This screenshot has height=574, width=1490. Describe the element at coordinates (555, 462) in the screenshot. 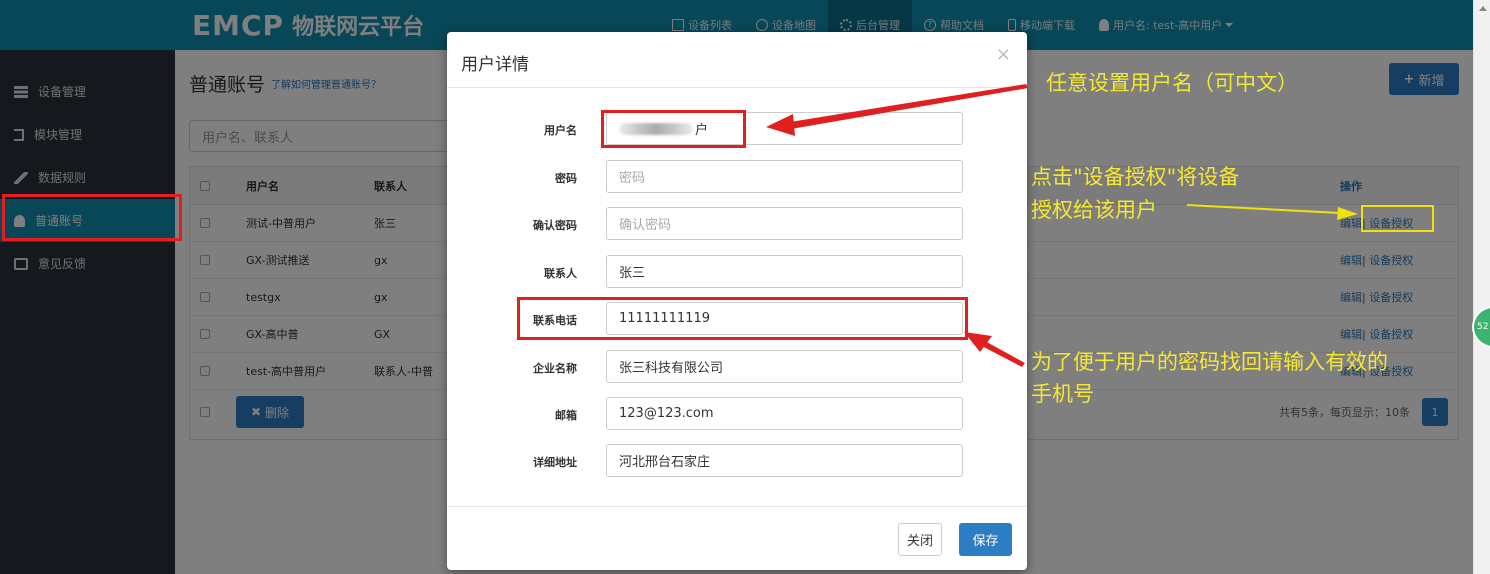

I see `label-address: 详细地址` at that location.